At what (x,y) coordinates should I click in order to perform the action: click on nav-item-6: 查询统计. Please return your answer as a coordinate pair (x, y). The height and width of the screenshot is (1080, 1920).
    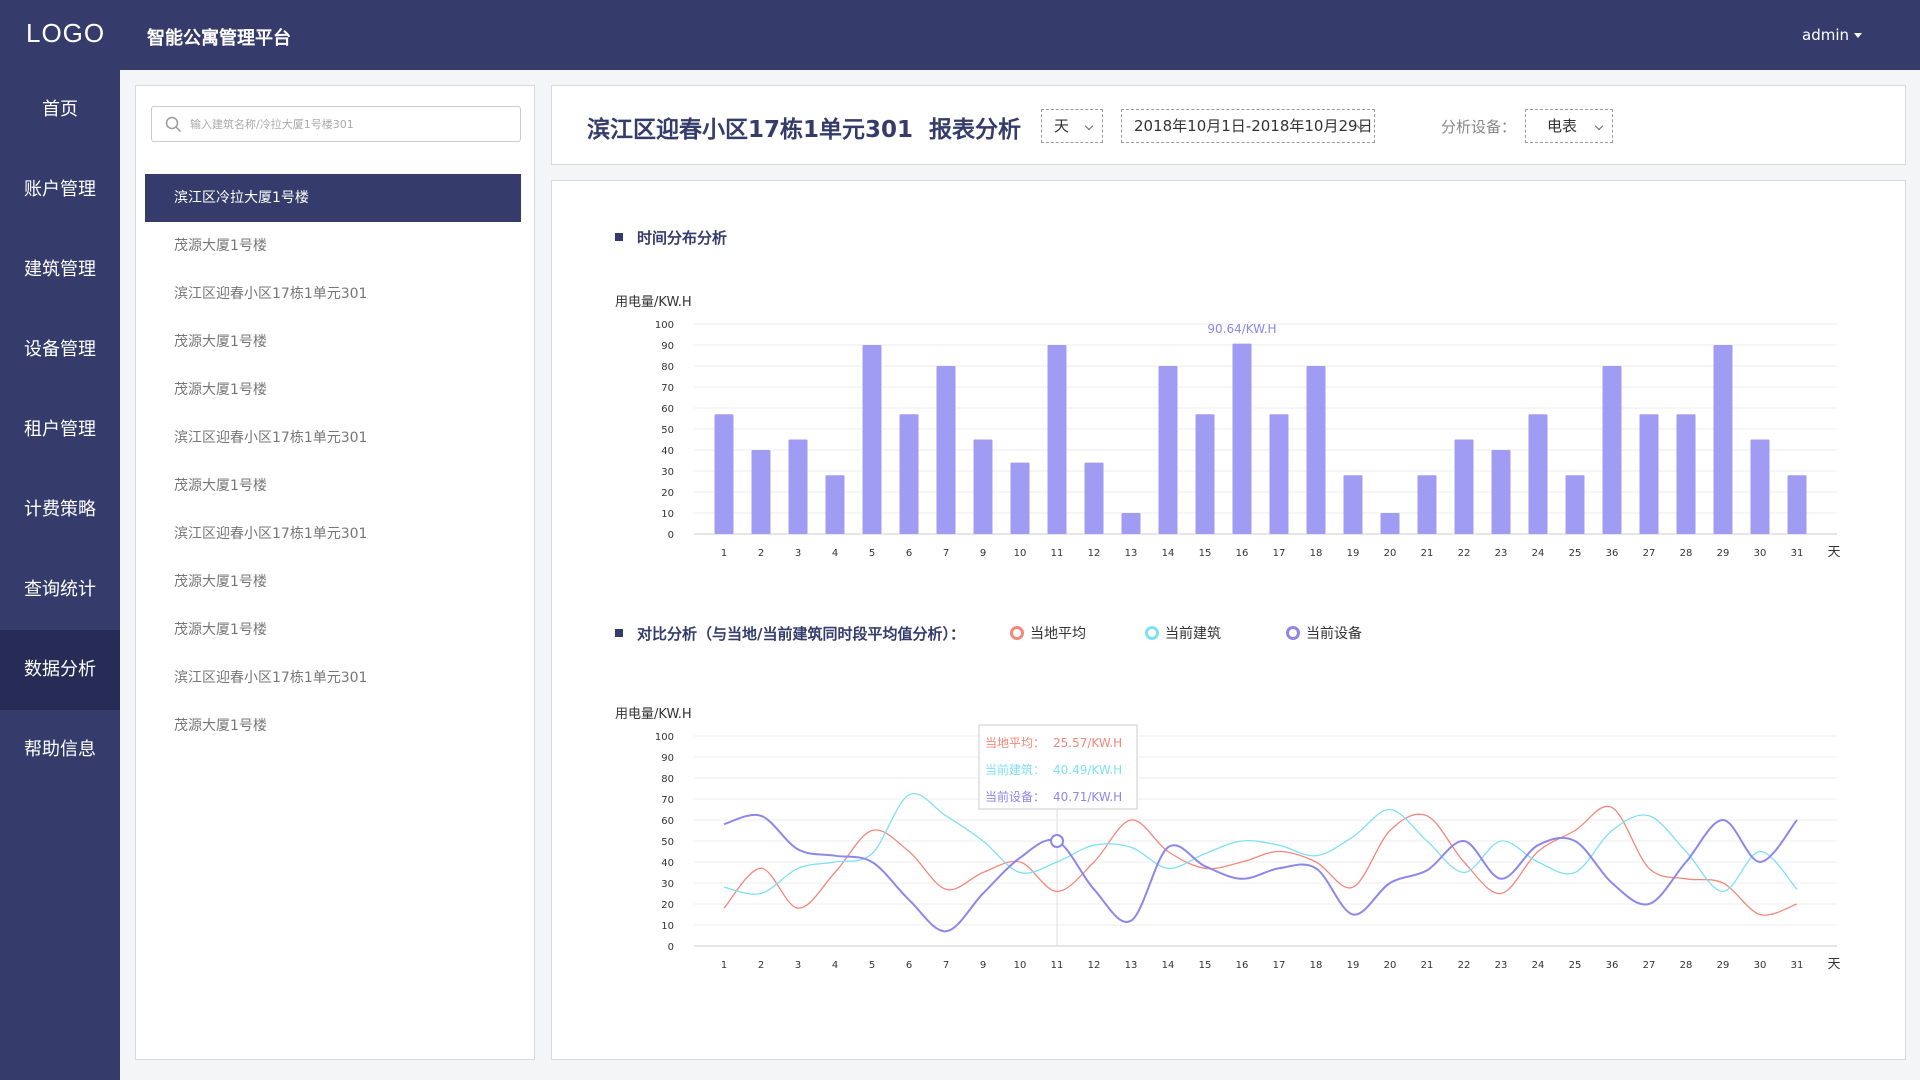
    Looking at the image, I should click on (60, 590).